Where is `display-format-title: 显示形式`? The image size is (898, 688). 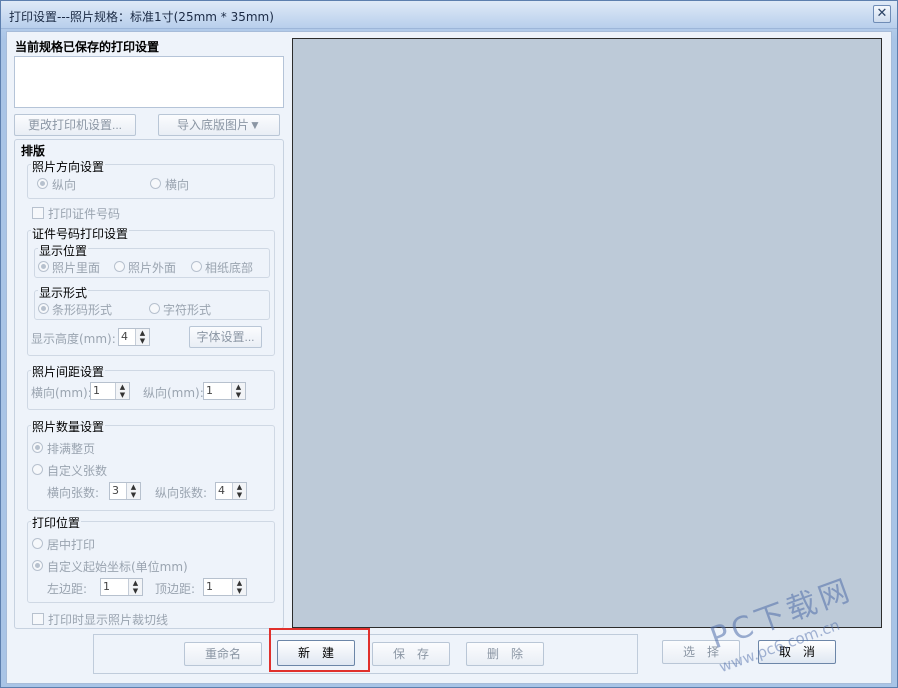 display-format-title: 显示形式 is located at coordinates (63, 292).